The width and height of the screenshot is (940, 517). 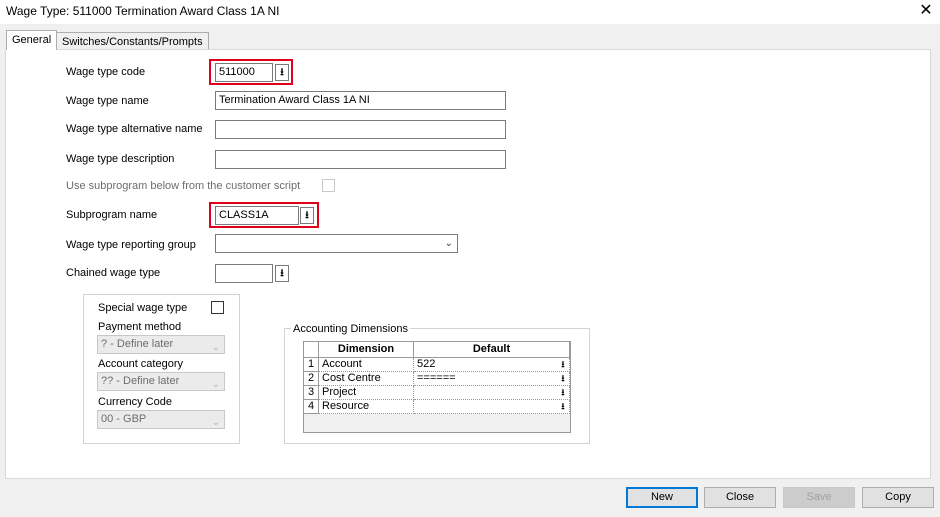 I want to click on tab-general: General, so click(x=32, y=40).